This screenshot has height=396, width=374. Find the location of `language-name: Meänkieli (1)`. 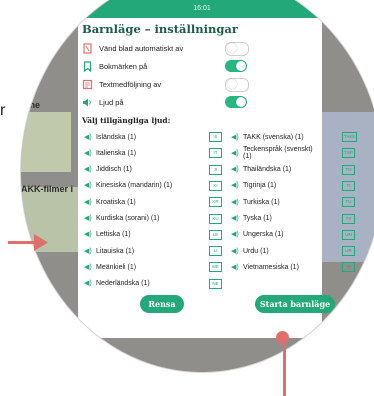

language-name: Meänkieli (1) is located at coordinates (116, 267).